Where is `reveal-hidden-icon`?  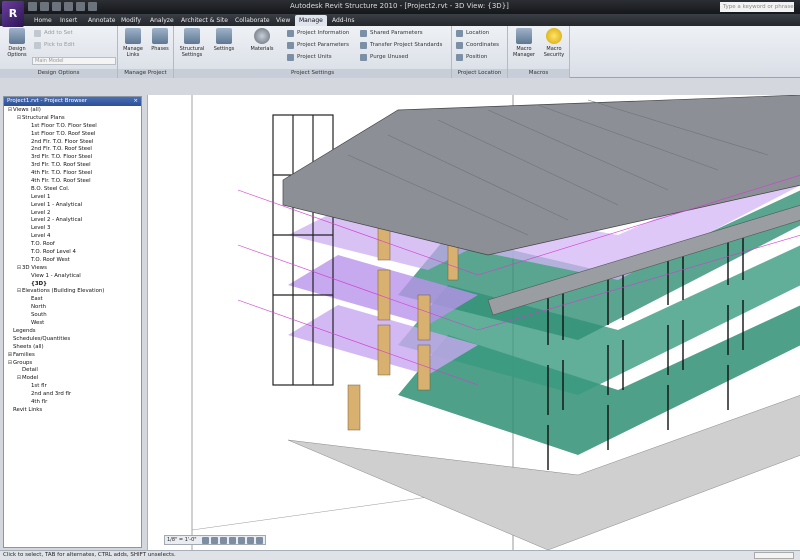
reveal-hidden-icon is located at coordinates (259, 540).